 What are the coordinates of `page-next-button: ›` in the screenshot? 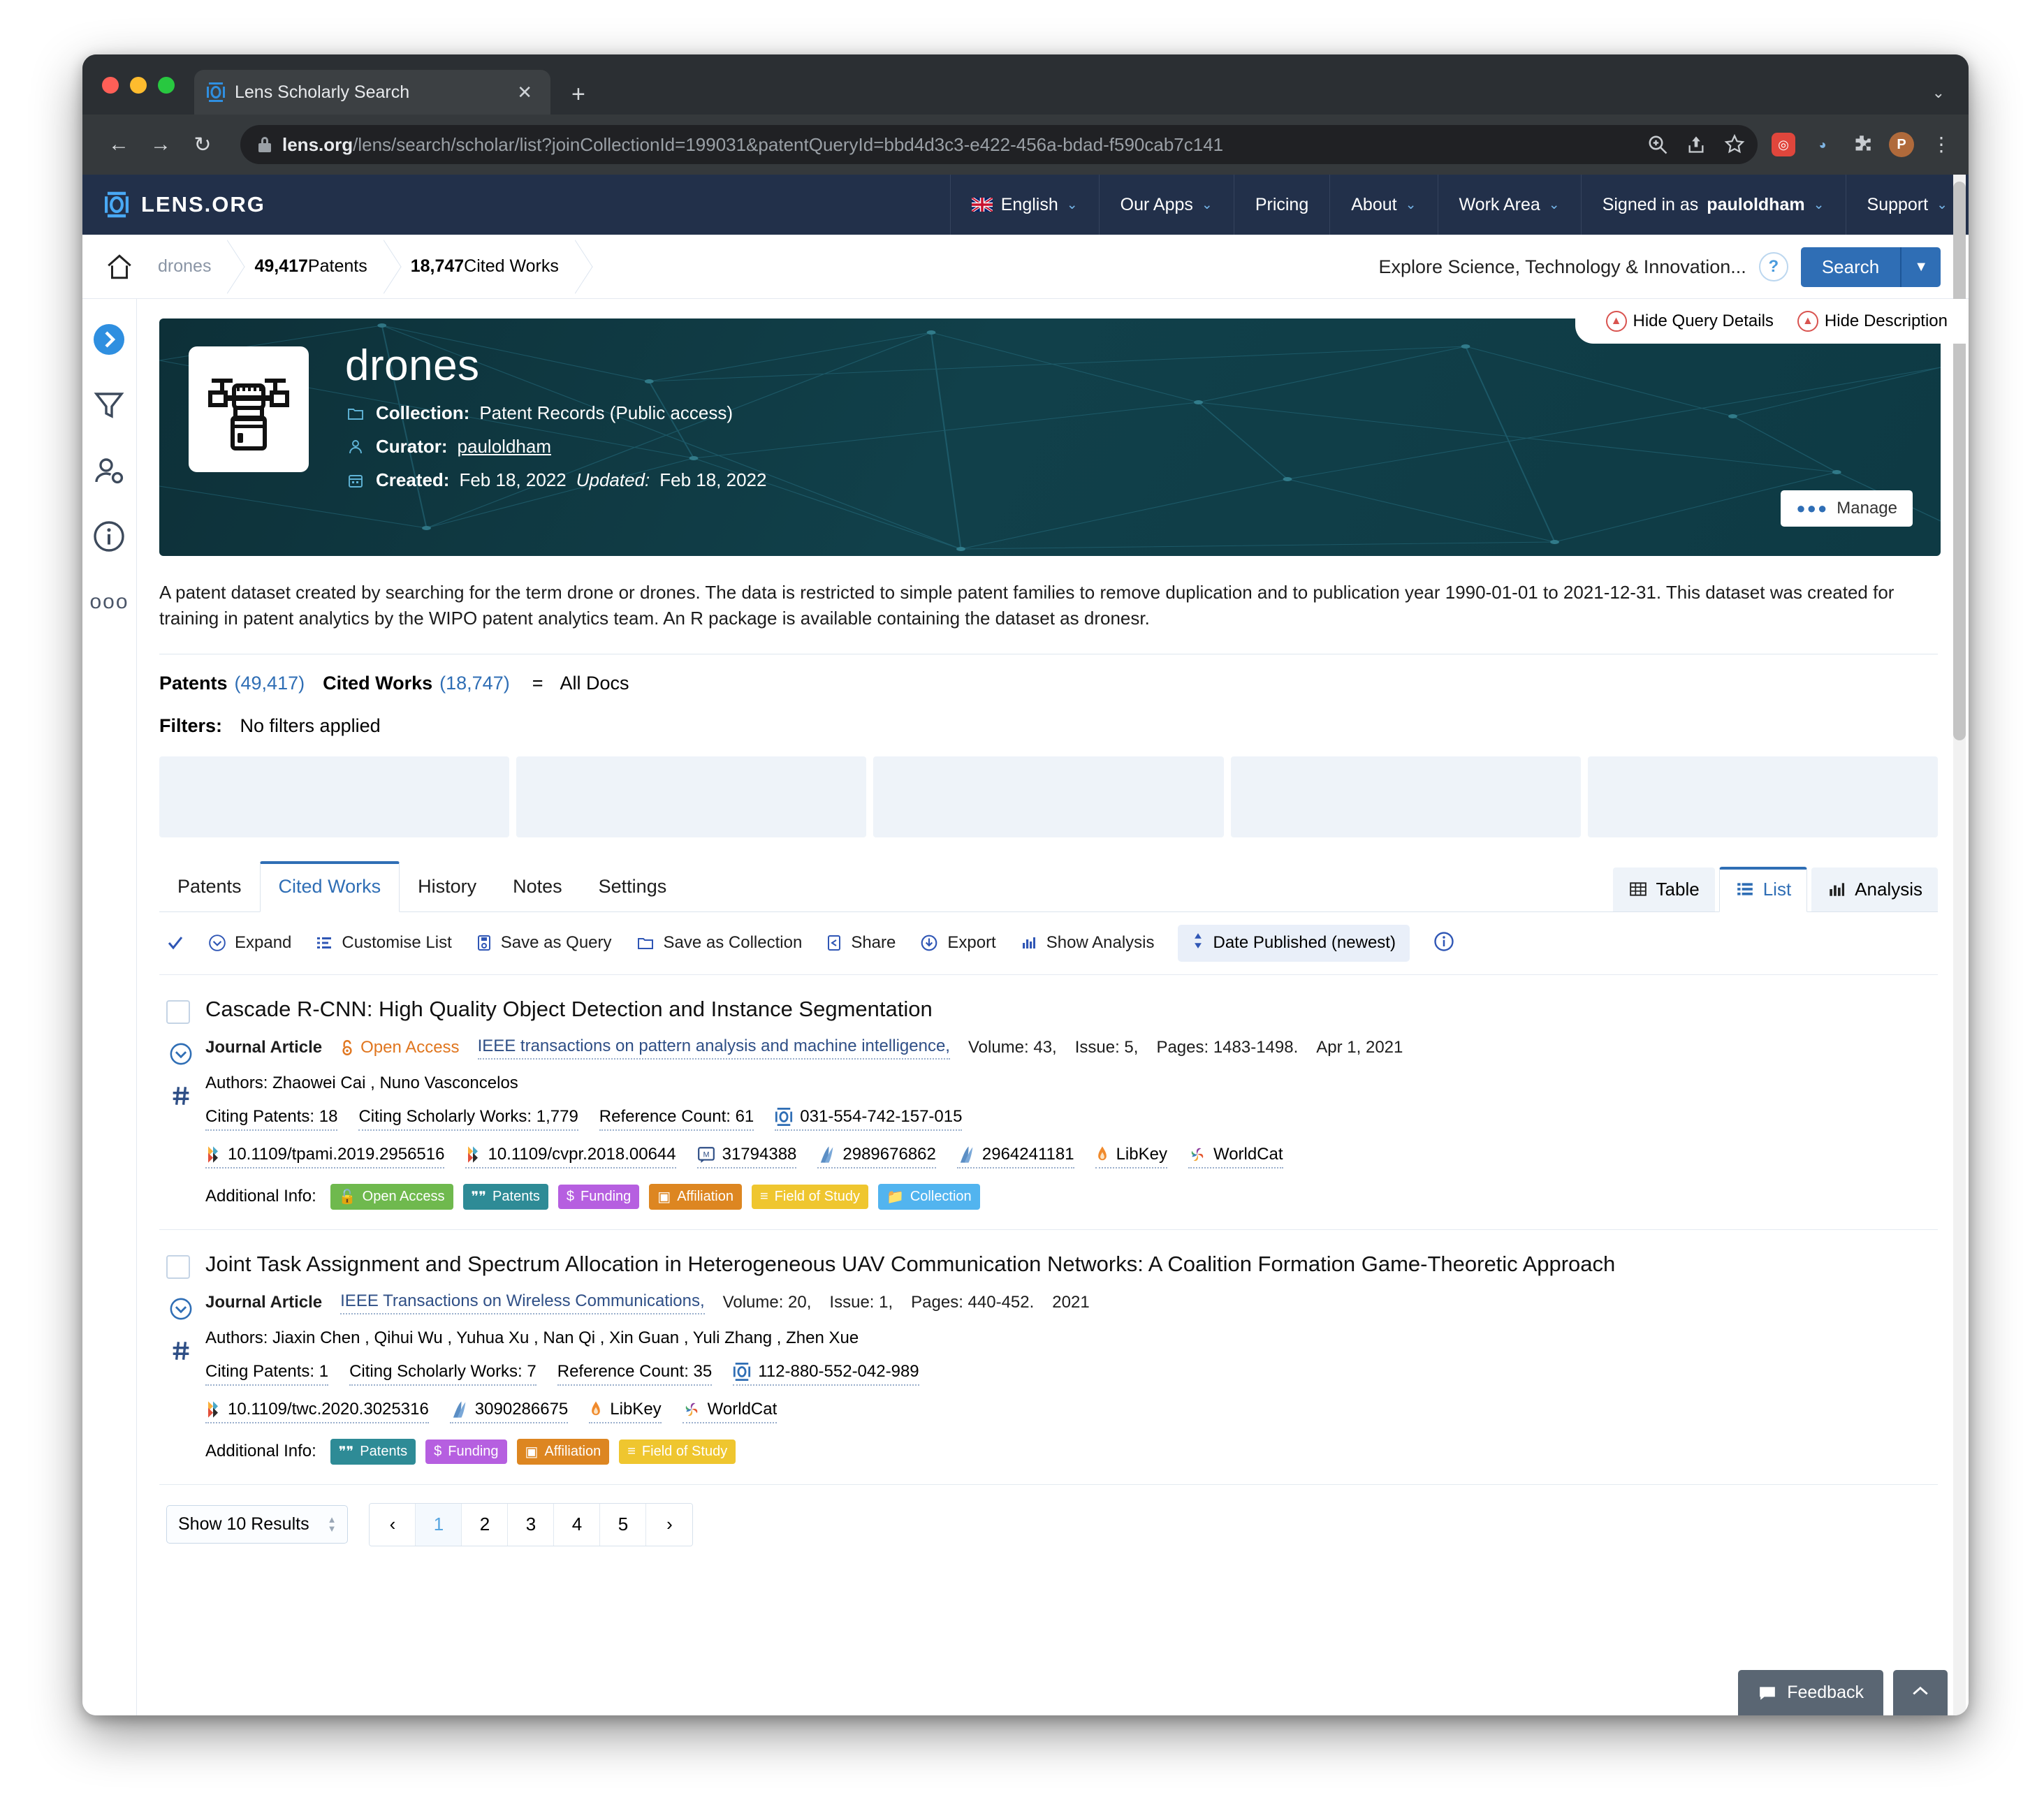 It's located at (669, 1525).